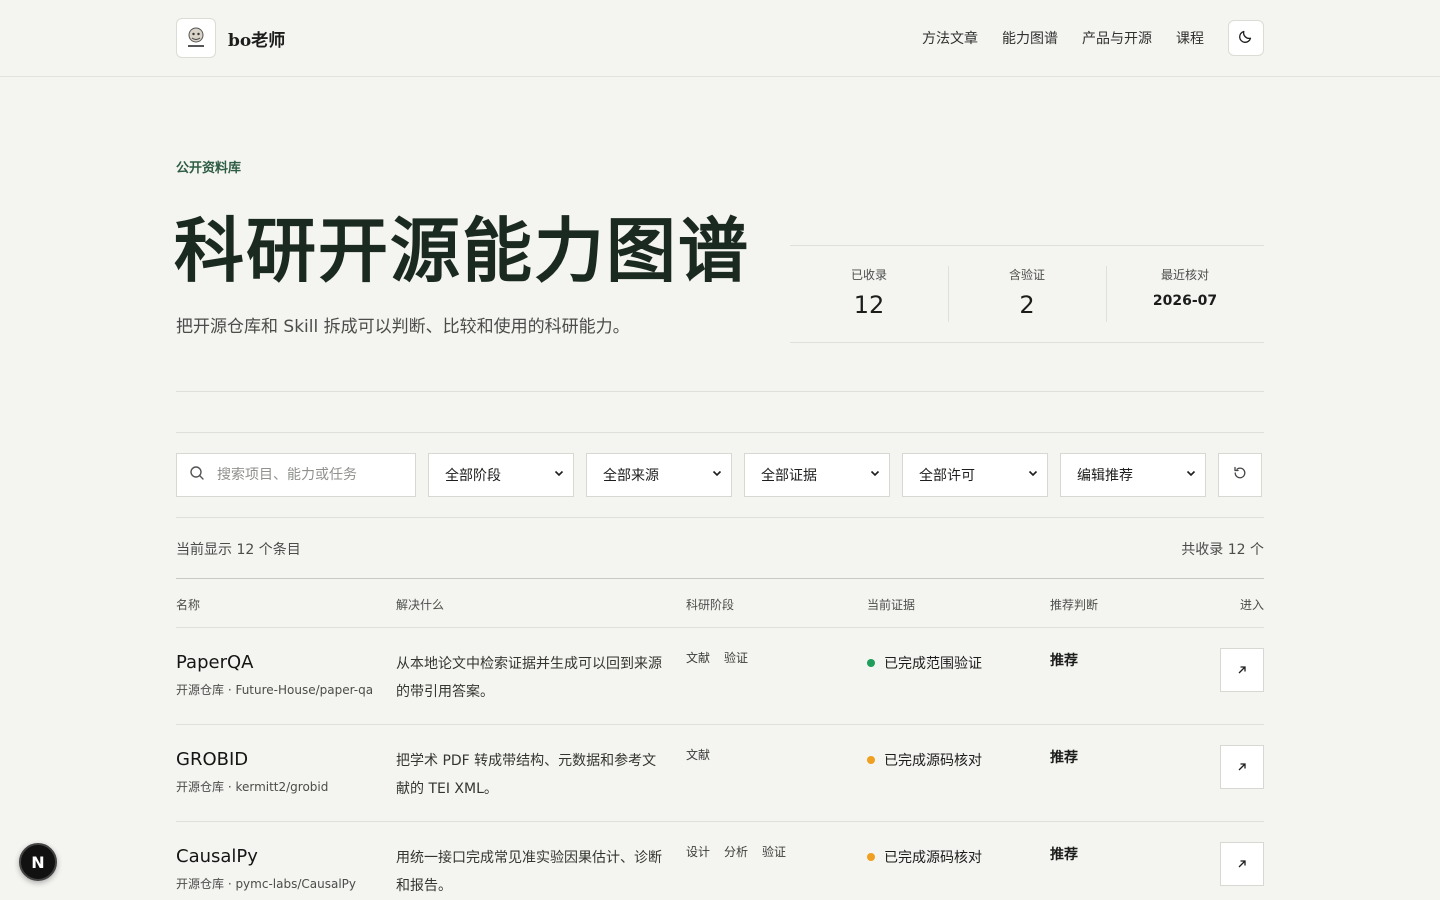 The width and height of the screenshot is (1440, 900). What do you see at coordinates (275, 690) in the screenshot?
I see `project-source: 开源仓库 · Future-House/paper-qa` at bounding box center [275, 690].